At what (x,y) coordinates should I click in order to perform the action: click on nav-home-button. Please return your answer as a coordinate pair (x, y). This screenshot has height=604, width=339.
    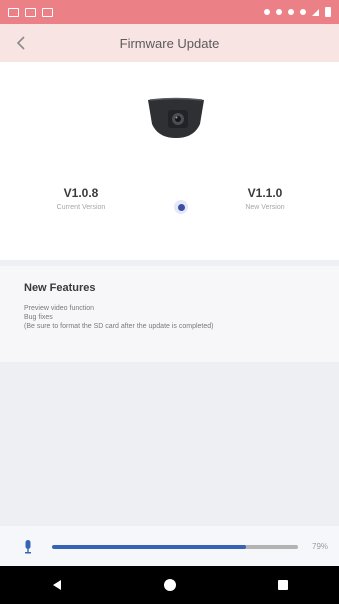
    Looking at the image, I should click on (170, 585).